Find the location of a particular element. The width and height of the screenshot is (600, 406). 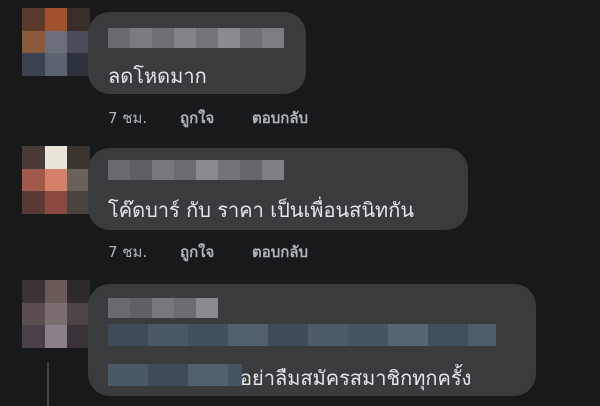

comment-text: โค๊ดบาร์ กับ ราคา เป็นเพื่อนสนิทกัน is located at coordinates (261, 210).